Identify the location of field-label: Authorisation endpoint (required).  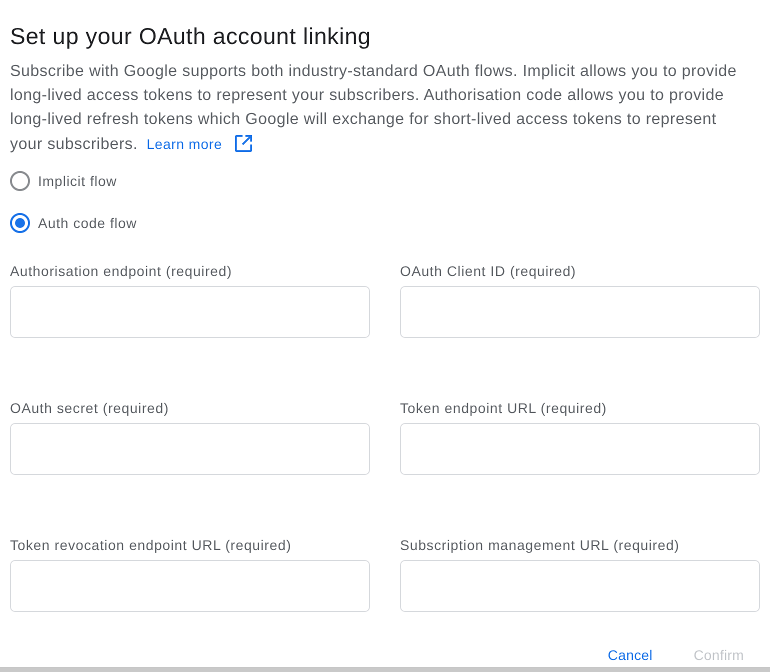
(121, 271).